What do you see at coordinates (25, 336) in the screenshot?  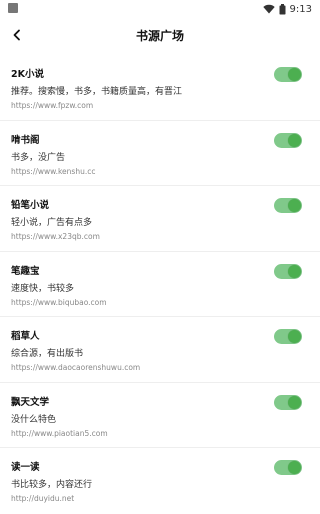 I see `source-name: 稻草人` at bounding box center [25, 336].